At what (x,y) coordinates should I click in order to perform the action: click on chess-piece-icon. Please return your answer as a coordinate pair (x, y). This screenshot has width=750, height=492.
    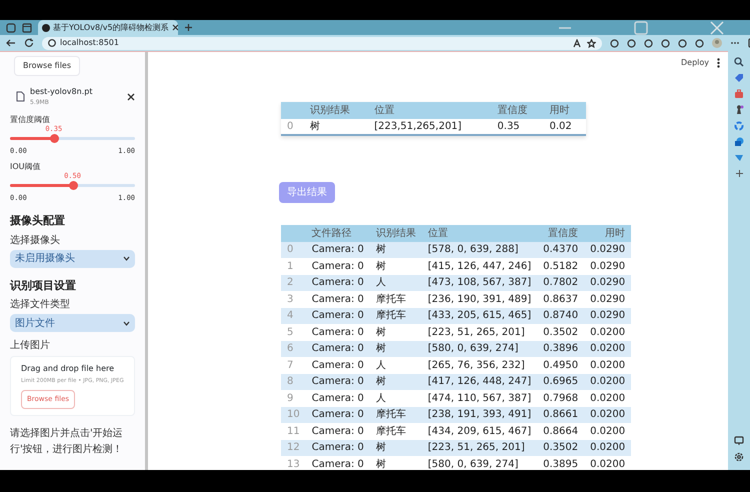
    Looking at the image, I should click on (739, 110).